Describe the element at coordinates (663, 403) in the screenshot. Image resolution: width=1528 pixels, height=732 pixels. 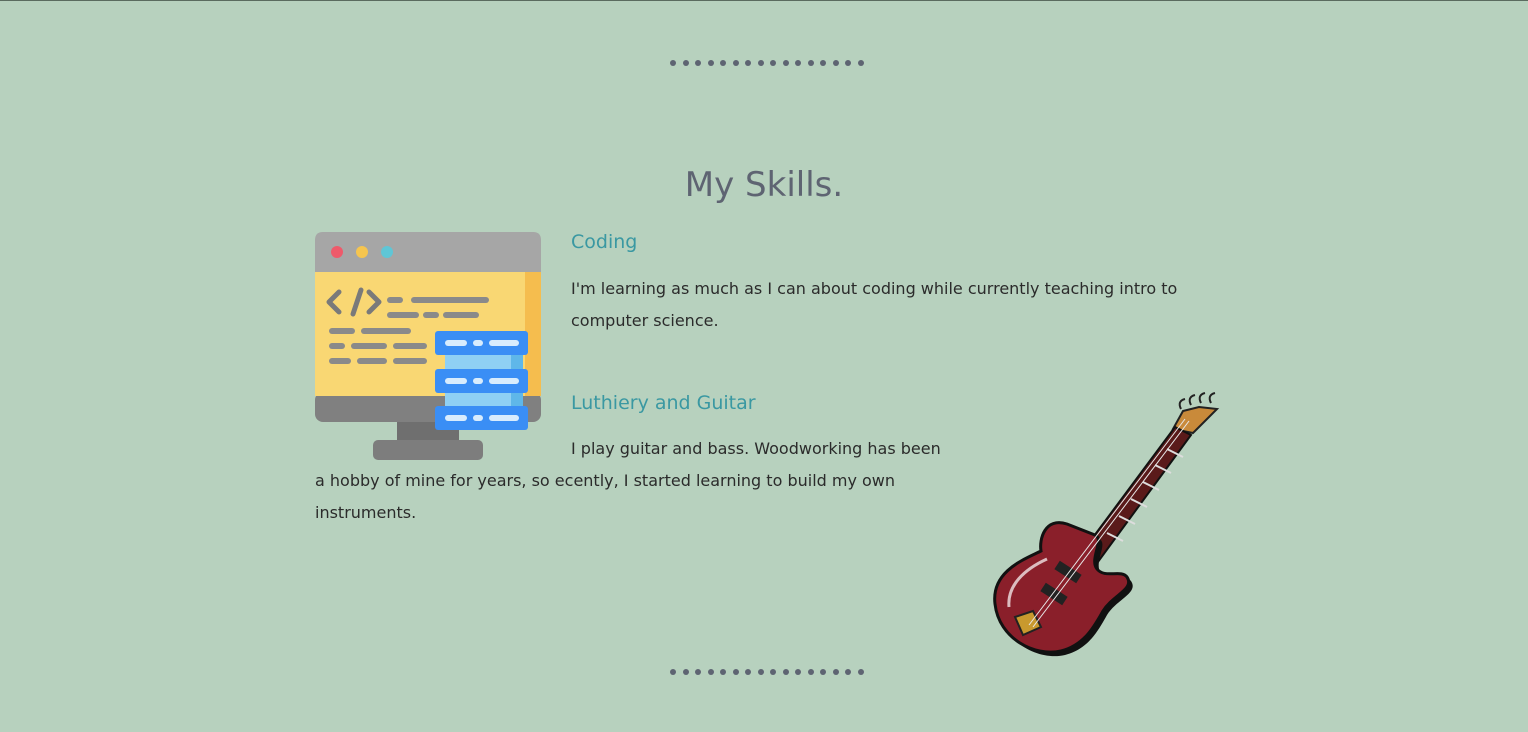
I see `skill-heading-luthiery: Luthiery and Guitar` at that location.